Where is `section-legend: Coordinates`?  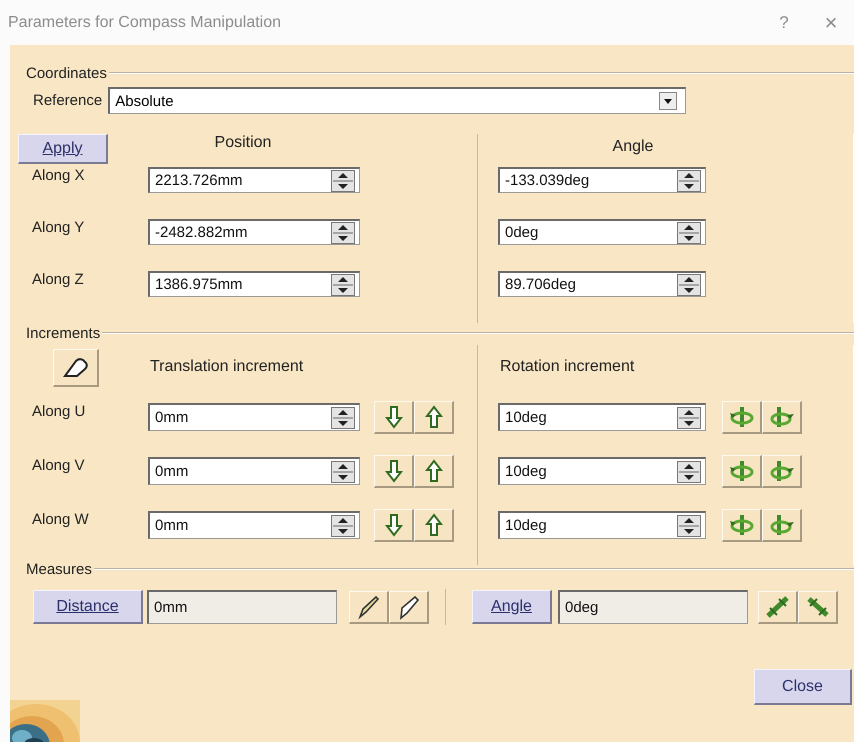
section-legend: Coordinates is located at coordinates (66, 73).